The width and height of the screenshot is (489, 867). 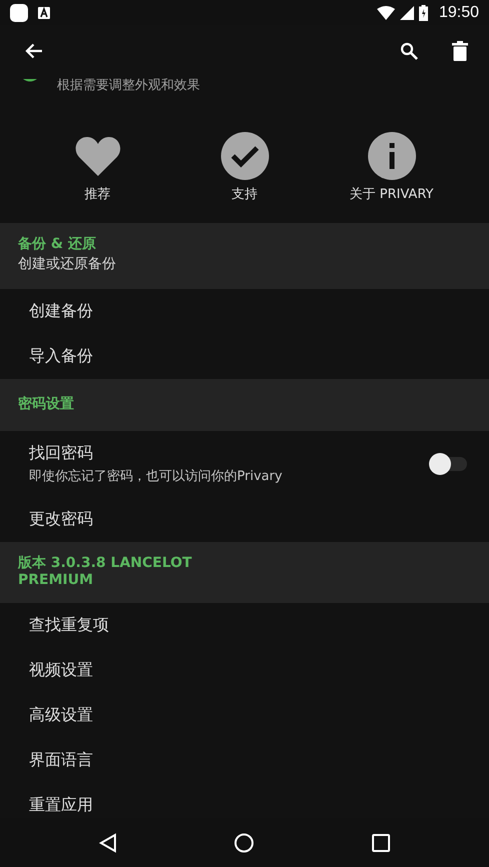 What do you see at coordinates (34, 51) in the screenshot?
I see `back-arrow-icon` at bounding box center [34, 51].